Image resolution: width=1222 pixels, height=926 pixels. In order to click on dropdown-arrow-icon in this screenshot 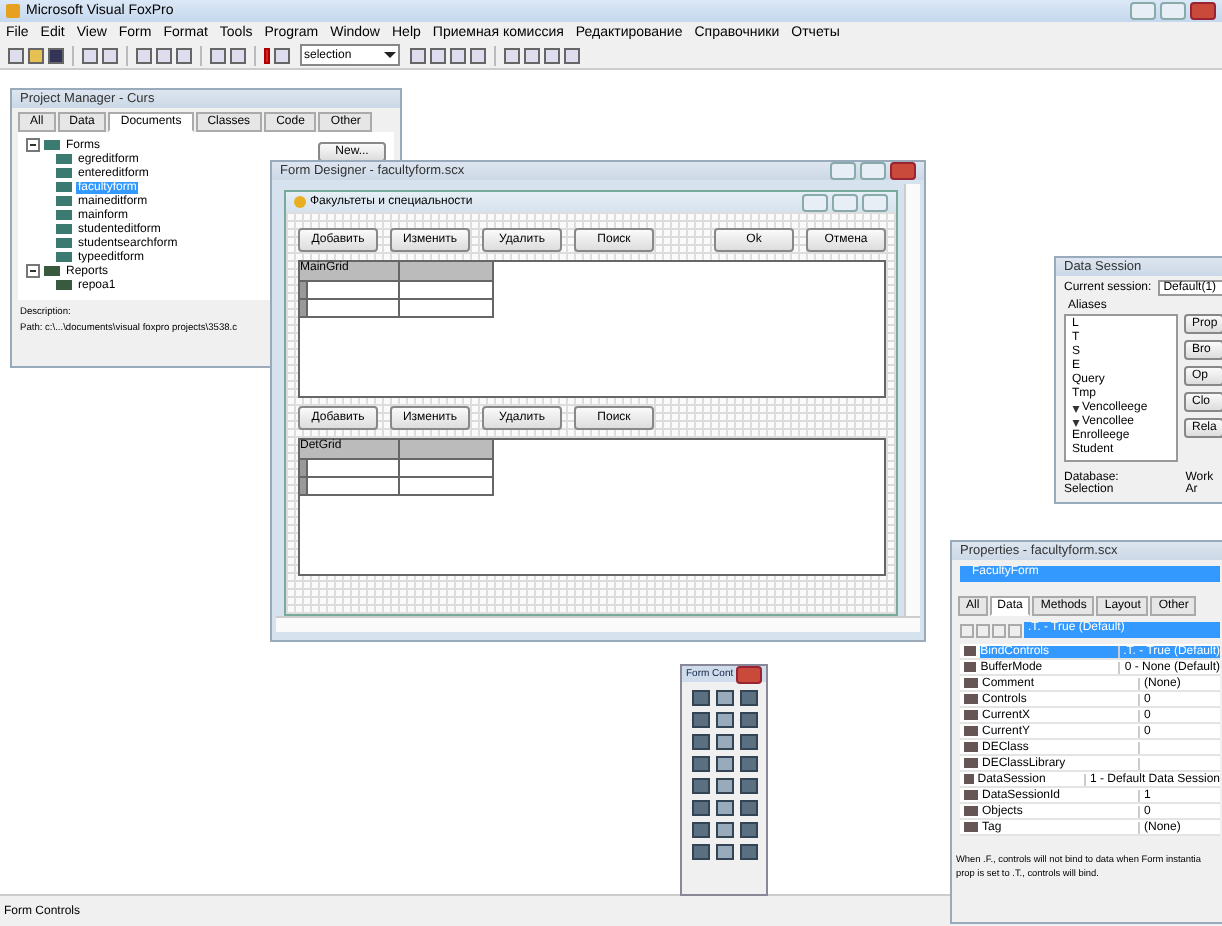, I will do `click(390, 55)`.